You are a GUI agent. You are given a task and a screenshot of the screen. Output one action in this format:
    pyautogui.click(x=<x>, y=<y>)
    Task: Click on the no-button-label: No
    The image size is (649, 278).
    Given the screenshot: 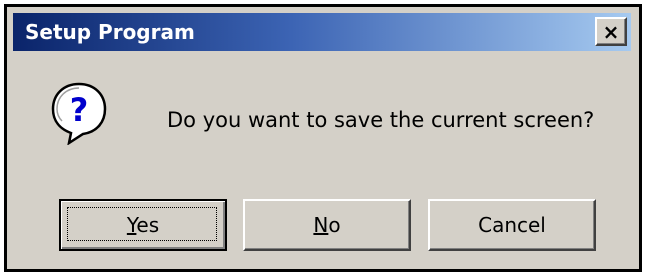 What is the action you would take?
    pyautogui.click(x=326, y=225)
    